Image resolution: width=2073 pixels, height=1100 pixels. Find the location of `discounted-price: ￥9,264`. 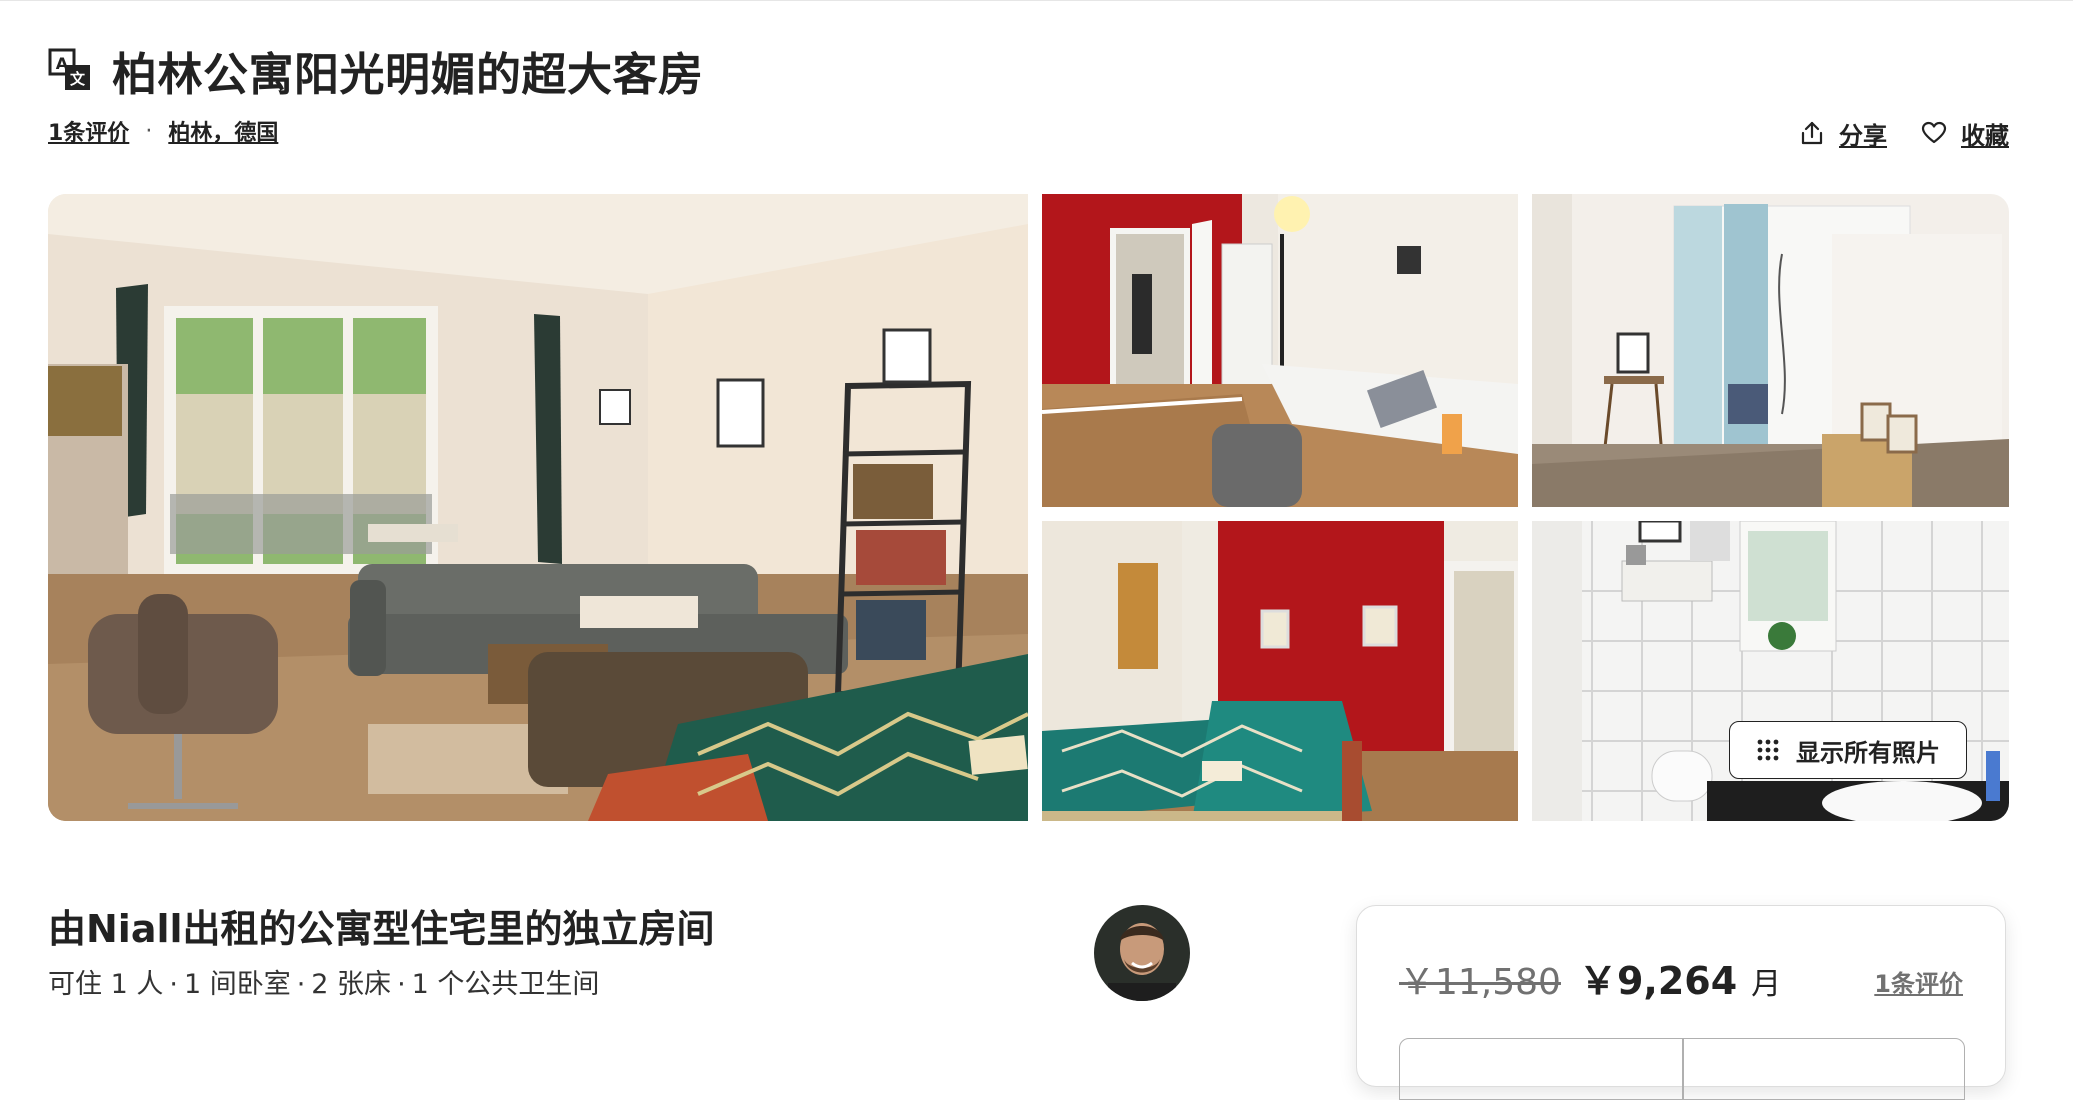

discounted-price: ￥9,264 is located at coordinates (1658, 981).